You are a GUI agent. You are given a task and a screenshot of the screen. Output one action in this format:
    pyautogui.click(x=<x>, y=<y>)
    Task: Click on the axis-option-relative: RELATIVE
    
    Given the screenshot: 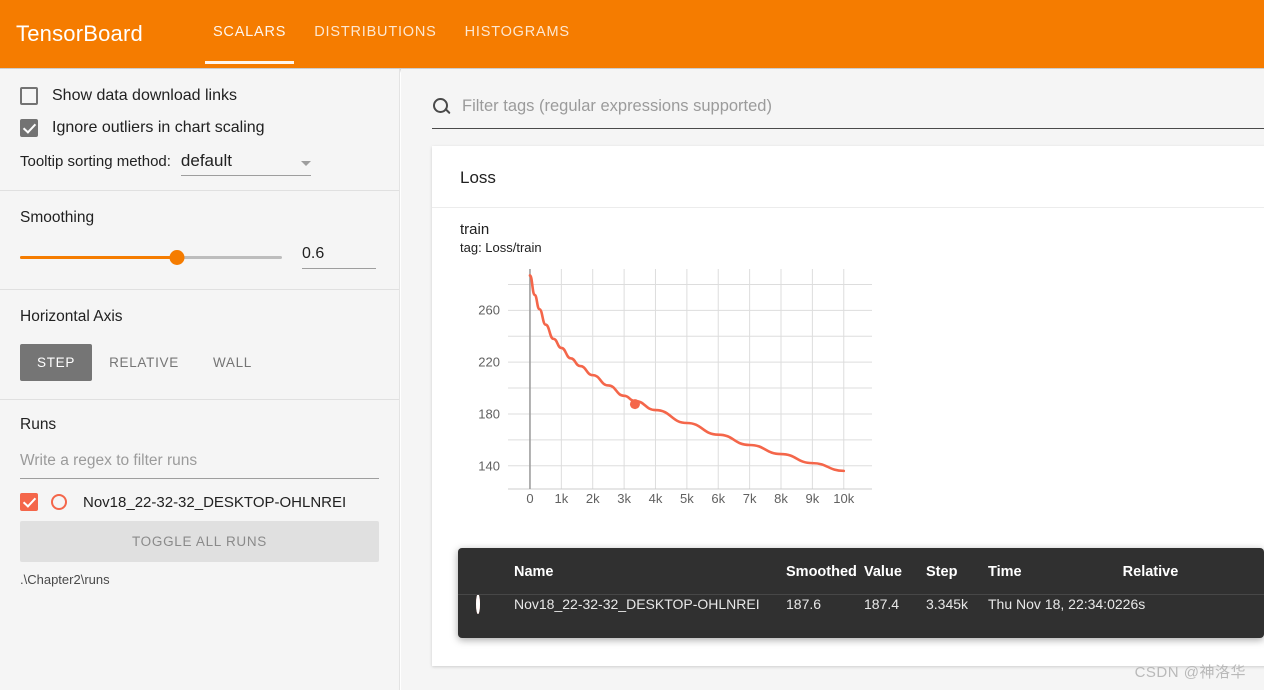 What is the action you would take?
    pyautogui.click(x=144, y=362)
    